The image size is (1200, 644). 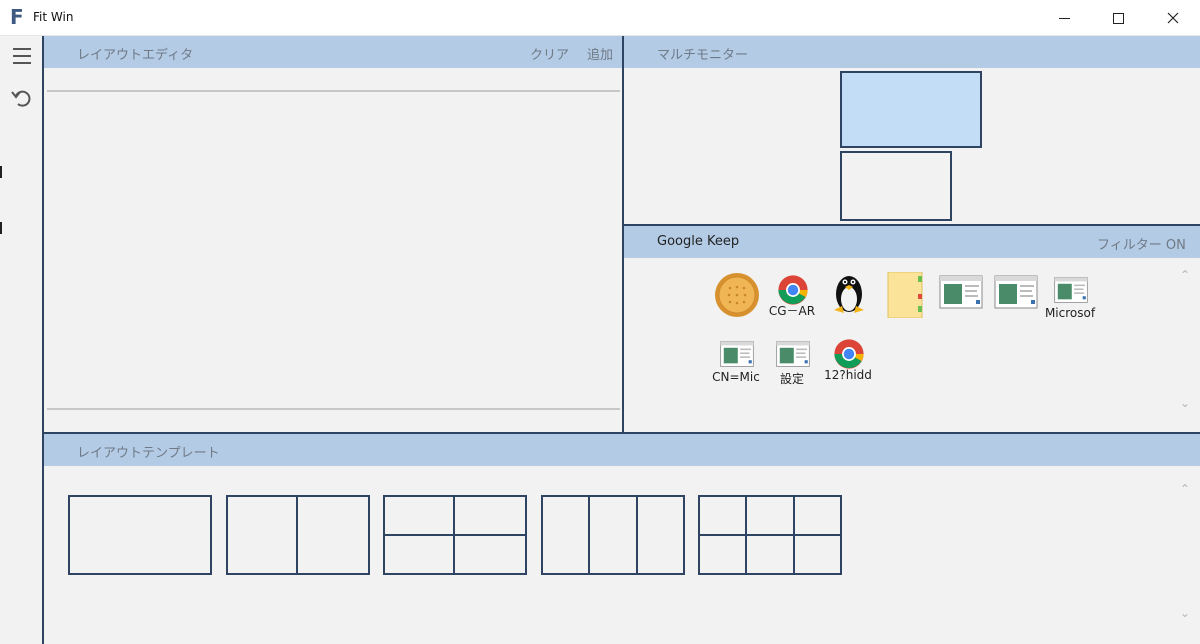 I want to click on close-icon, so click(x=1172, y=18).